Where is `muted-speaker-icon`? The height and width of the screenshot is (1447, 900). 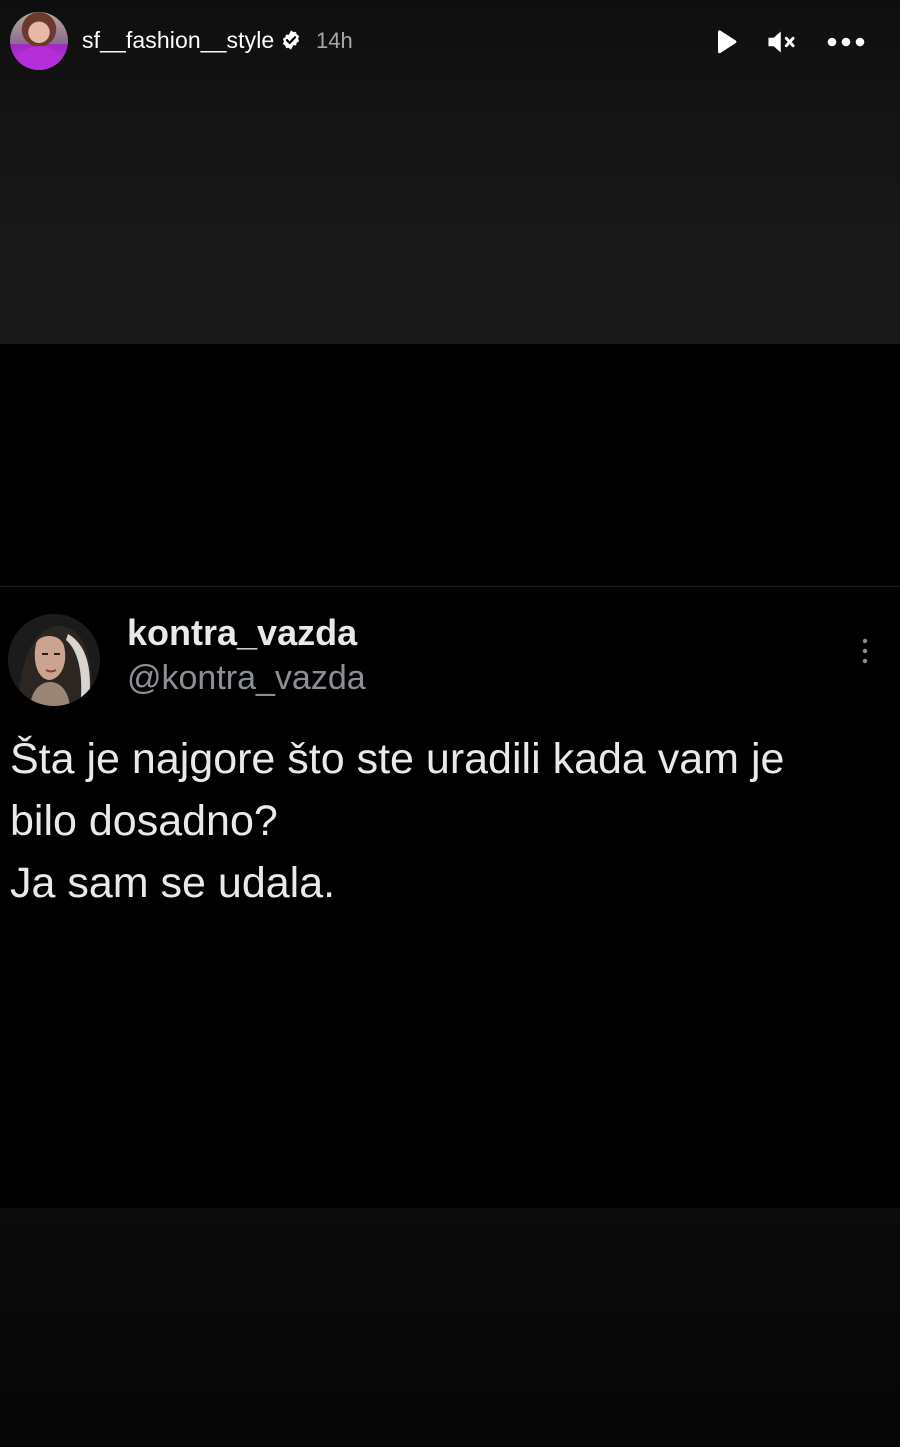
muted-speaker-icon is located at coordinates (781, 42).